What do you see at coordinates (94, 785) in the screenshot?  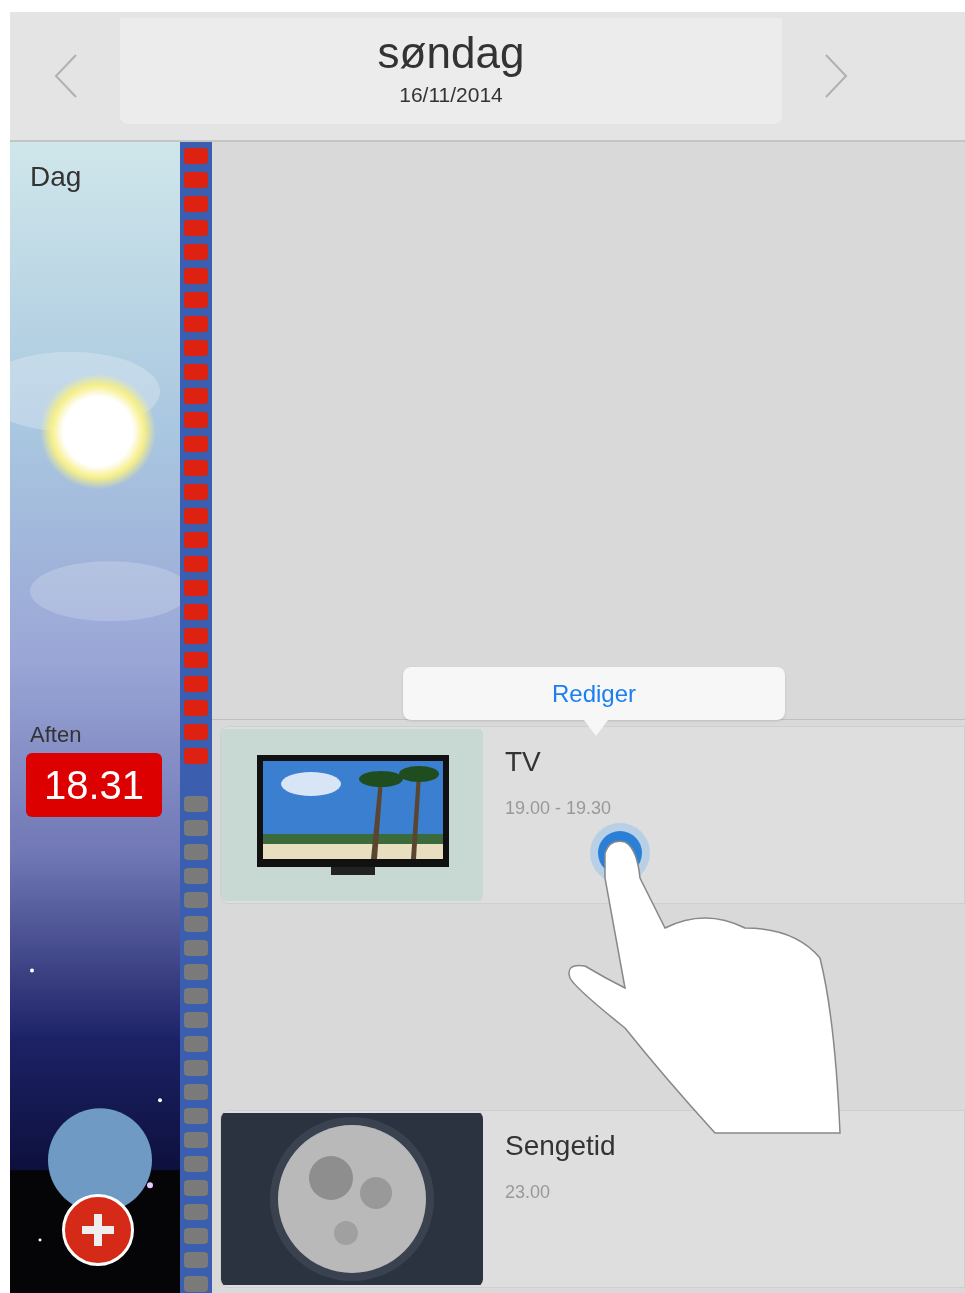 I see `current-time-badge: 18.31` at bounding box center [94, 785].